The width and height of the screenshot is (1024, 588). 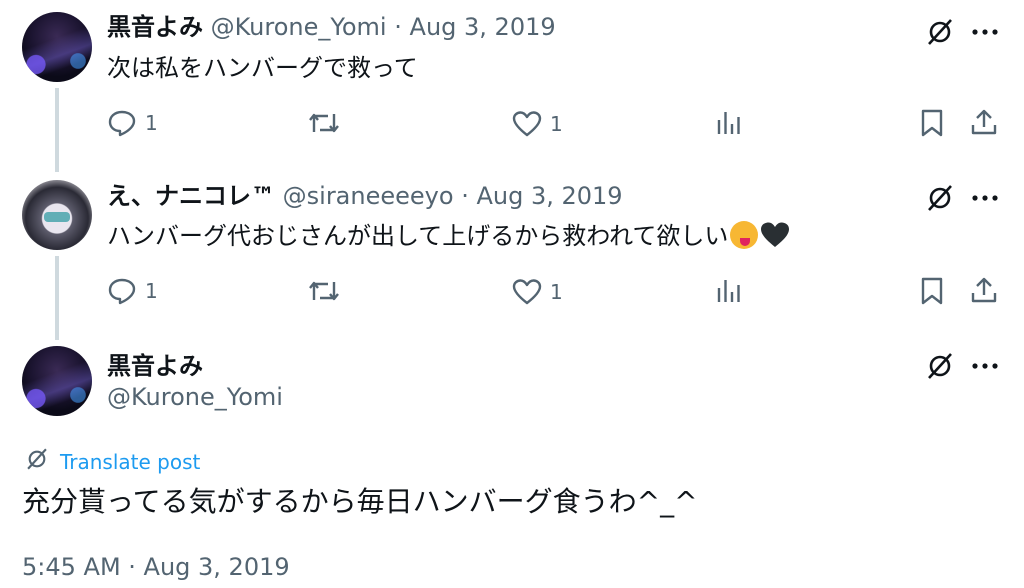 I want to click on user-handle: @siraneeeeyo, so click(x=368, y=196).